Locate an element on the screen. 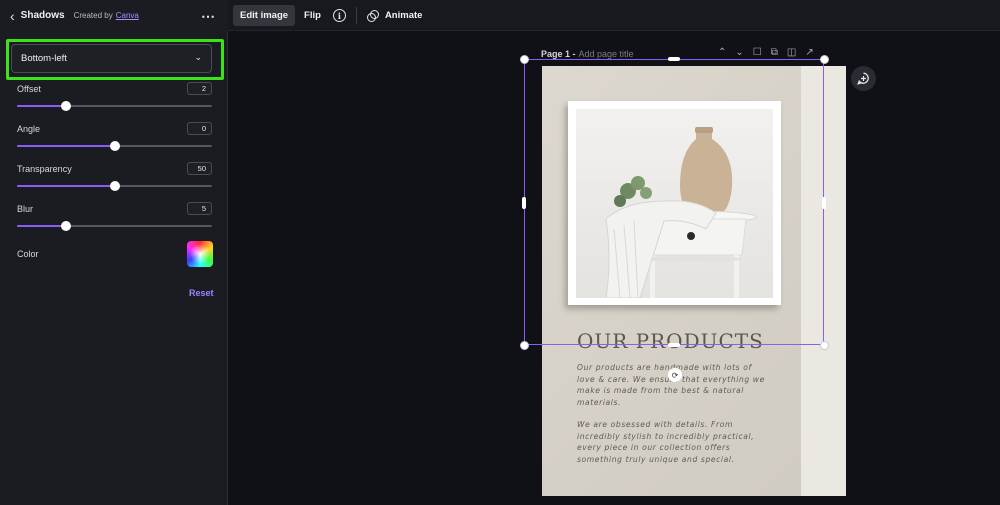 The height and width of the screenshot is (505, 1000). transparency-value-input: 50 is located at coordinates (199, 168).